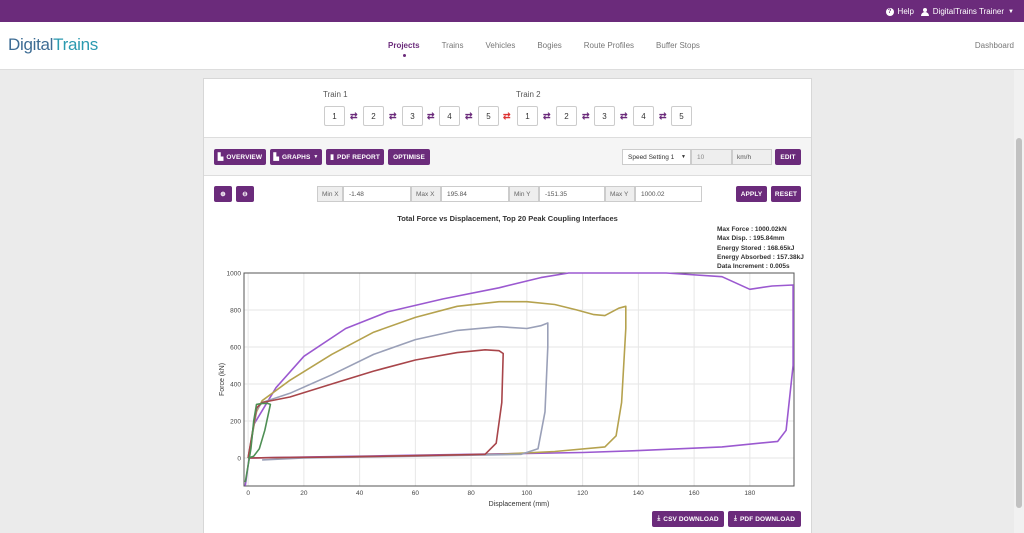 This screenshot has height=533, width=1024. What do you see at coordinates (449, 116) in the screenshot?
I see `train1-vehicle-4: 4` at bounding box center [449, 116].